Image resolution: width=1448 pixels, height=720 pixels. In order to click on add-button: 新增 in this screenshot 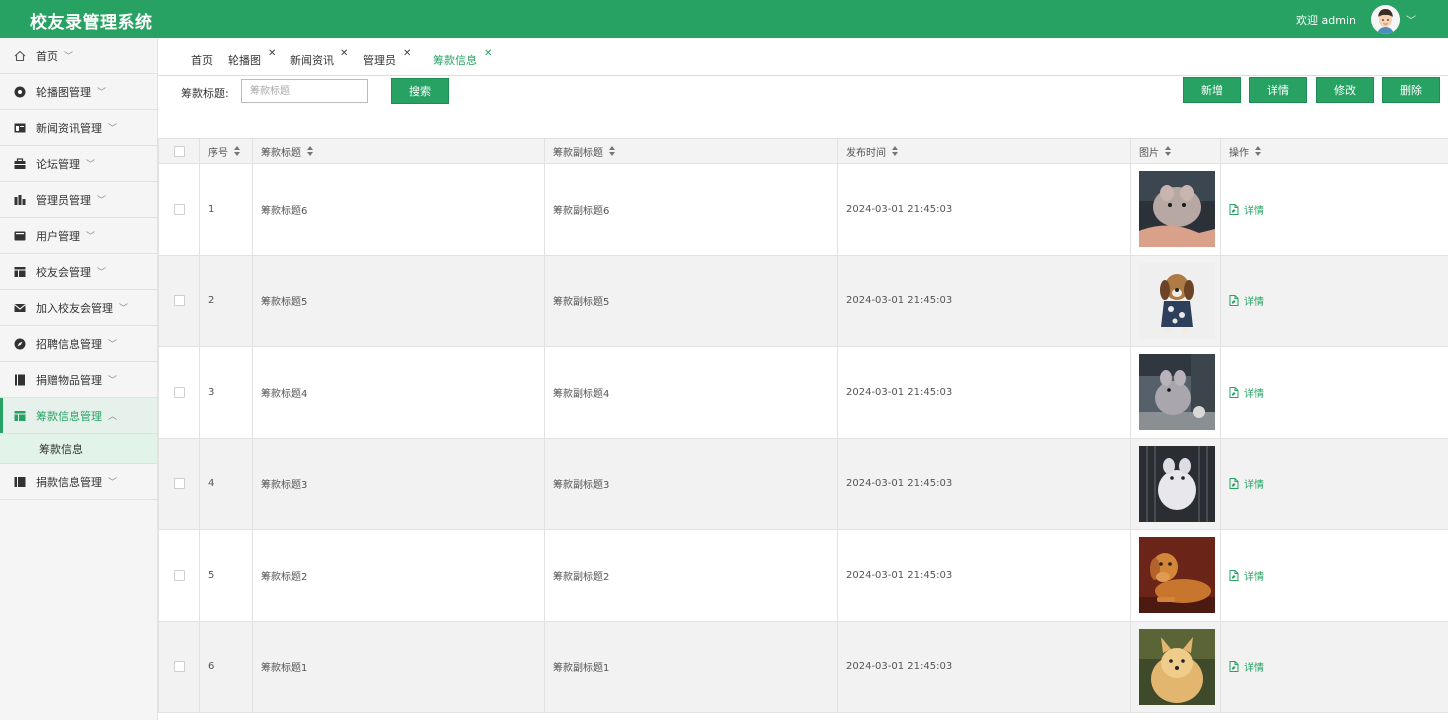, I will do `click(1212, 90)`.